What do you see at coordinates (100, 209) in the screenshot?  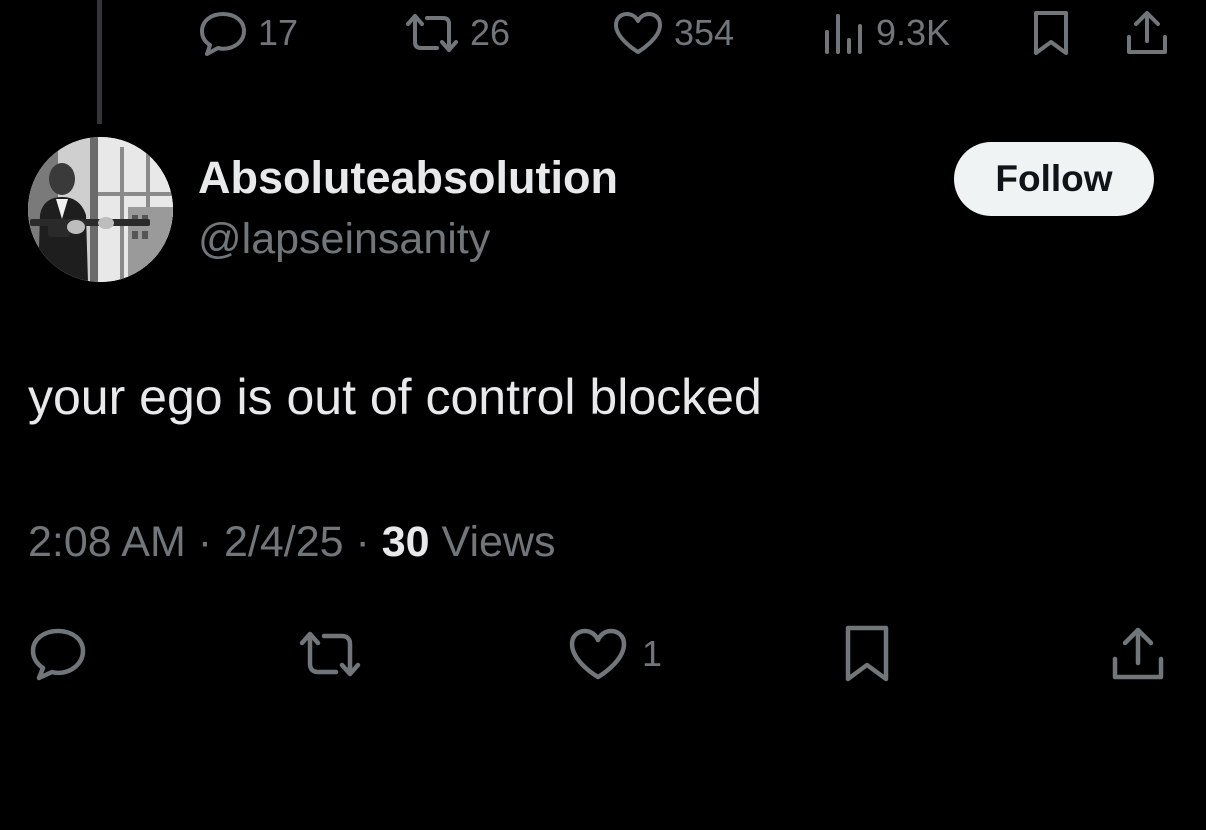 I see `avatar` at bounding box center [100, 209].